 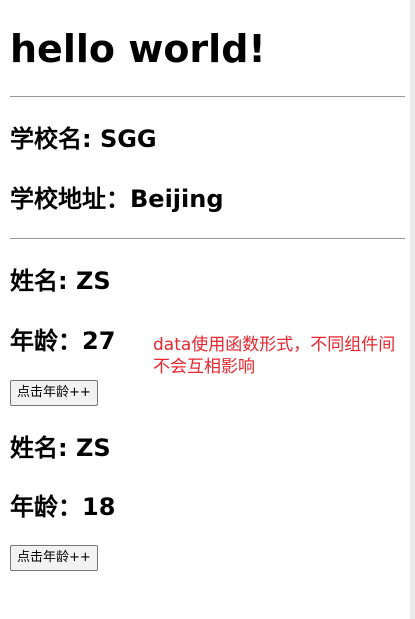 I want to click on divider-middle, so click(x=207, y=238).